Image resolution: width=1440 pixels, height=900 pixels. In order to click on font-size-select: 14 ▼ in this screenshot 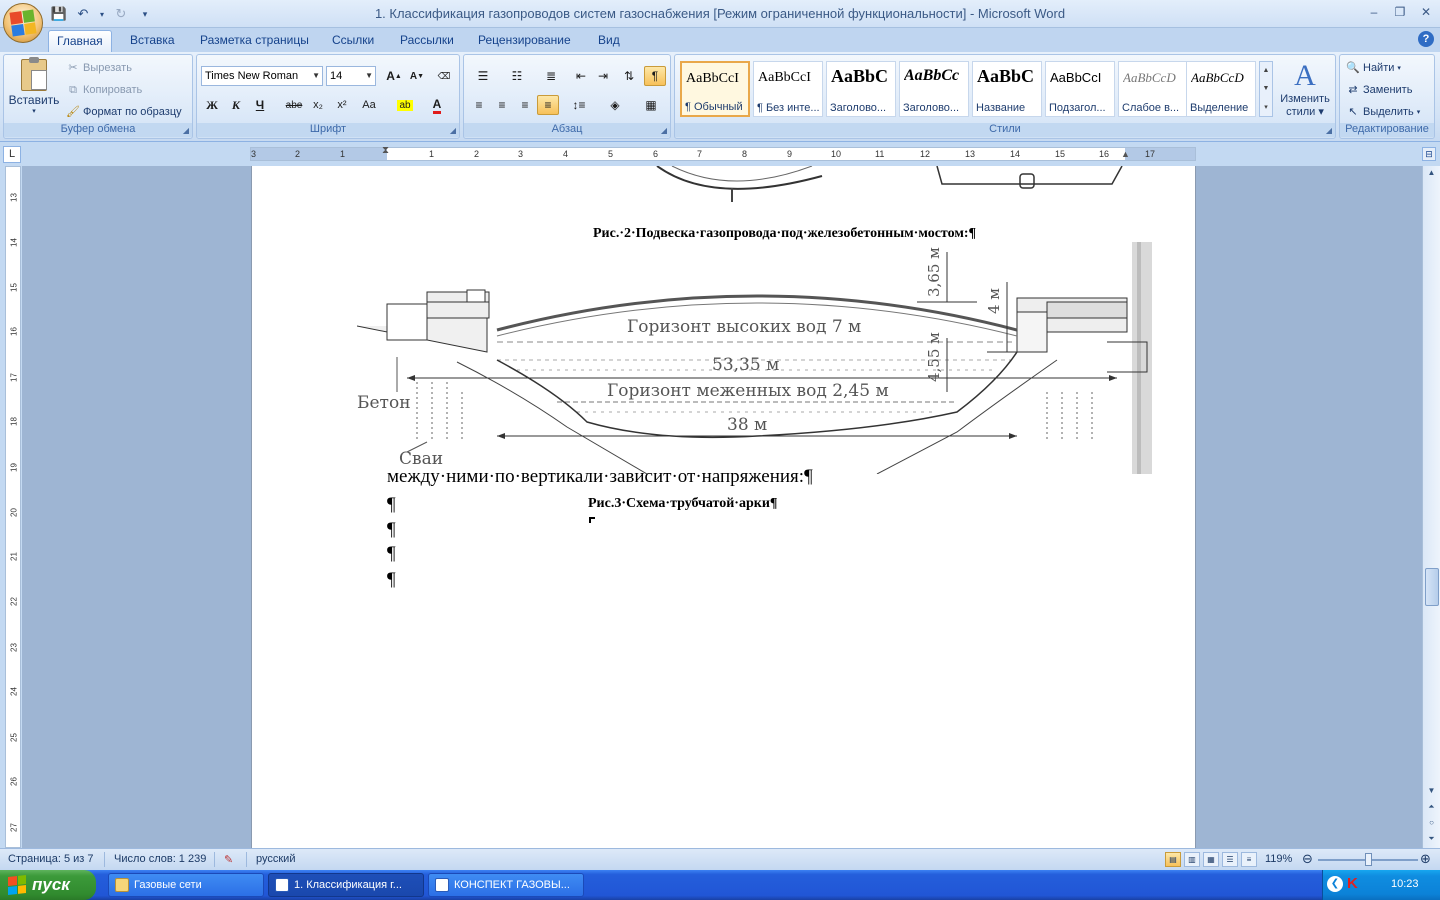, I will do `click(351, 76)`.